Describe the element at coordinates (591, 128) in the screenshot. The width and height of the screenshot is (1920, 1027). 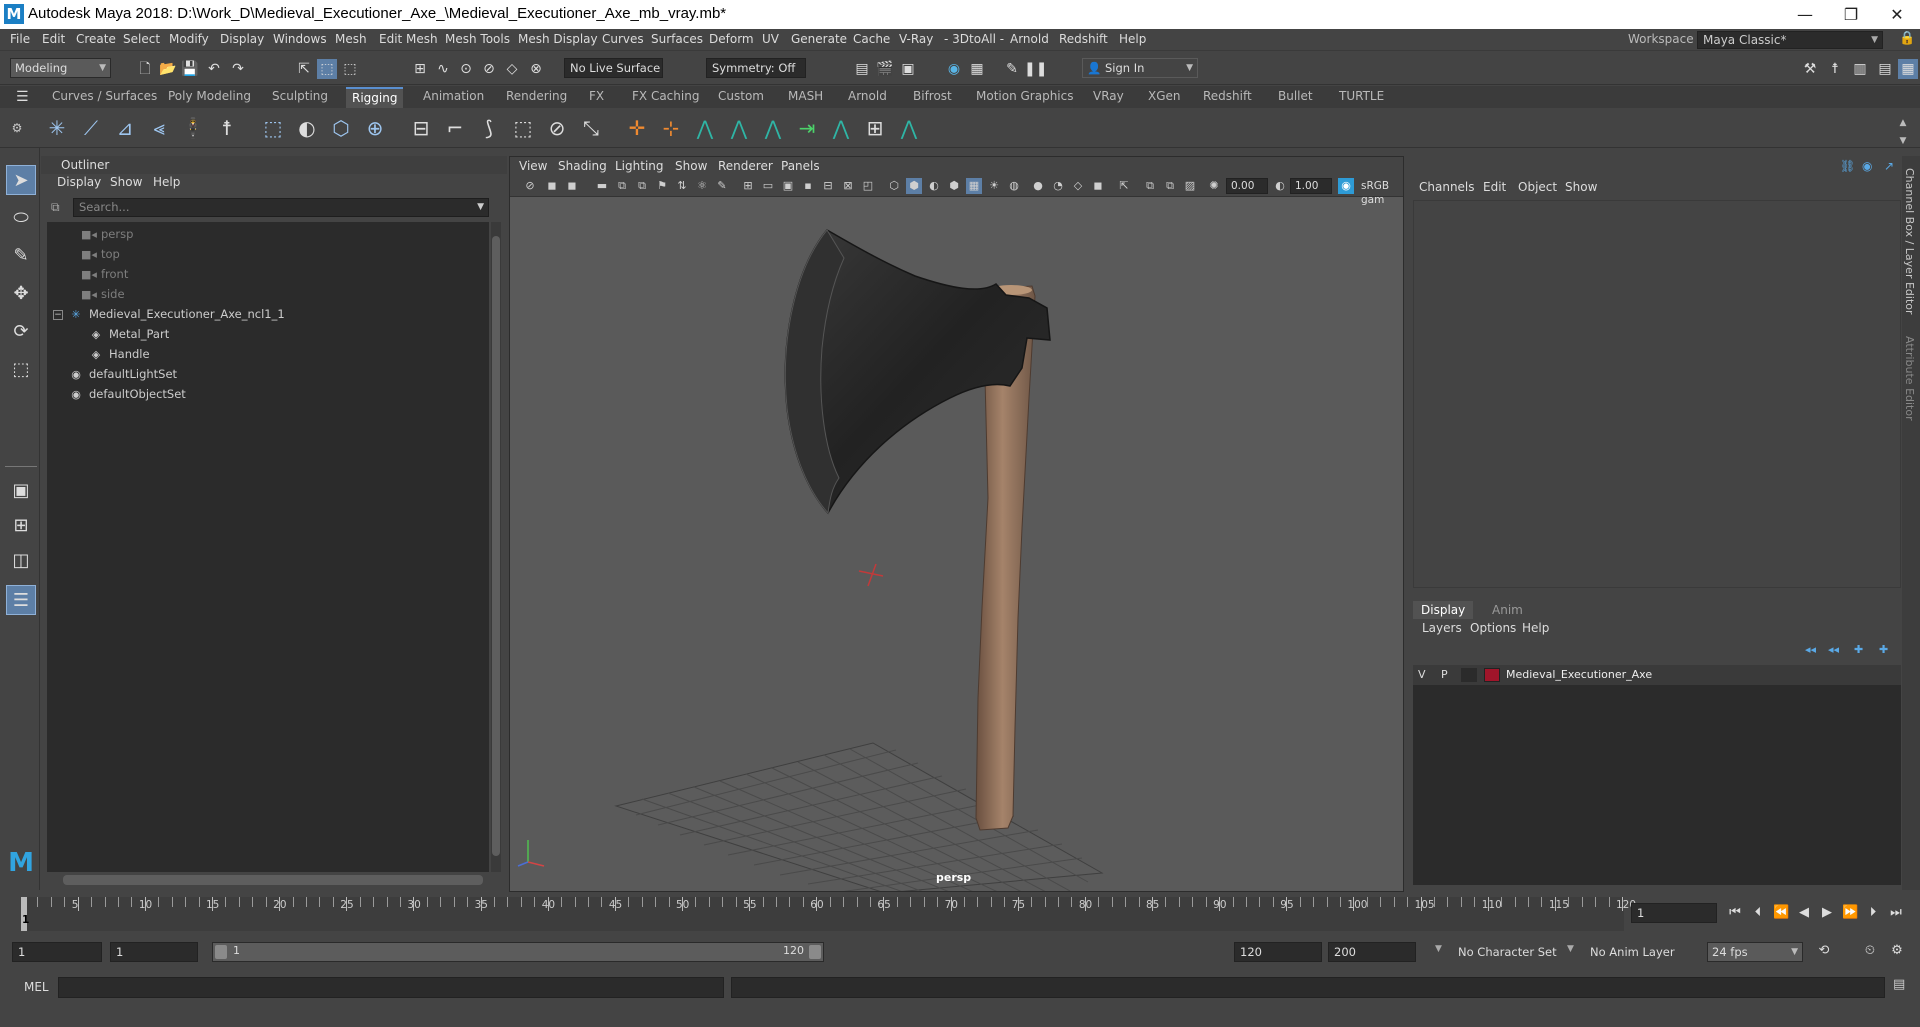
I see `aim-constraint-icon: ⤡` at that location.